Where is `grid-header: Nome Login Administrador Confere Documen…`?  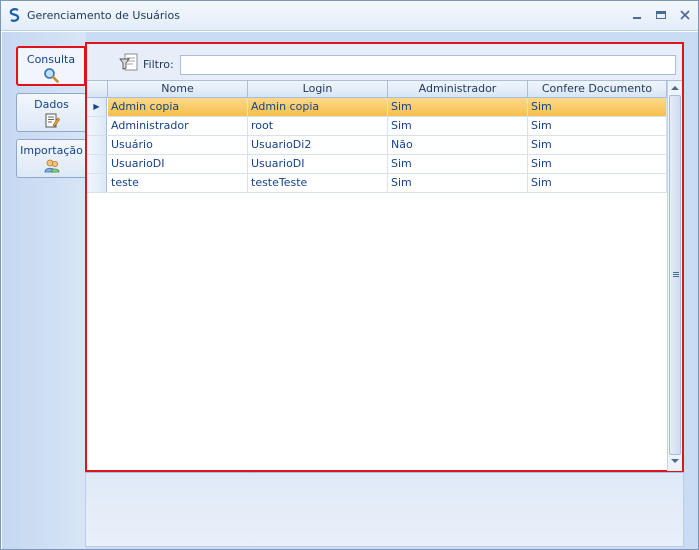
grid-header: Nome Login Administrador Confere Documen… is located at coordinates (377, 89).